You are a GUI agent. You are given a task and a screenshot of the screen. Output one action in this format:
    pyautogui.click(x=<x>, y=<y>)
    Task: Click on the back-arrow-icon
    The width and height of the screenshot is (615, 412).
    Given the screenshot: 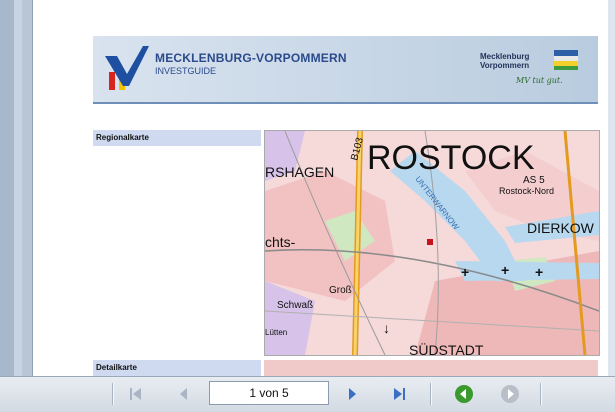 What is the action you would take?
    pyautogui.click(x=464, y=394)
    